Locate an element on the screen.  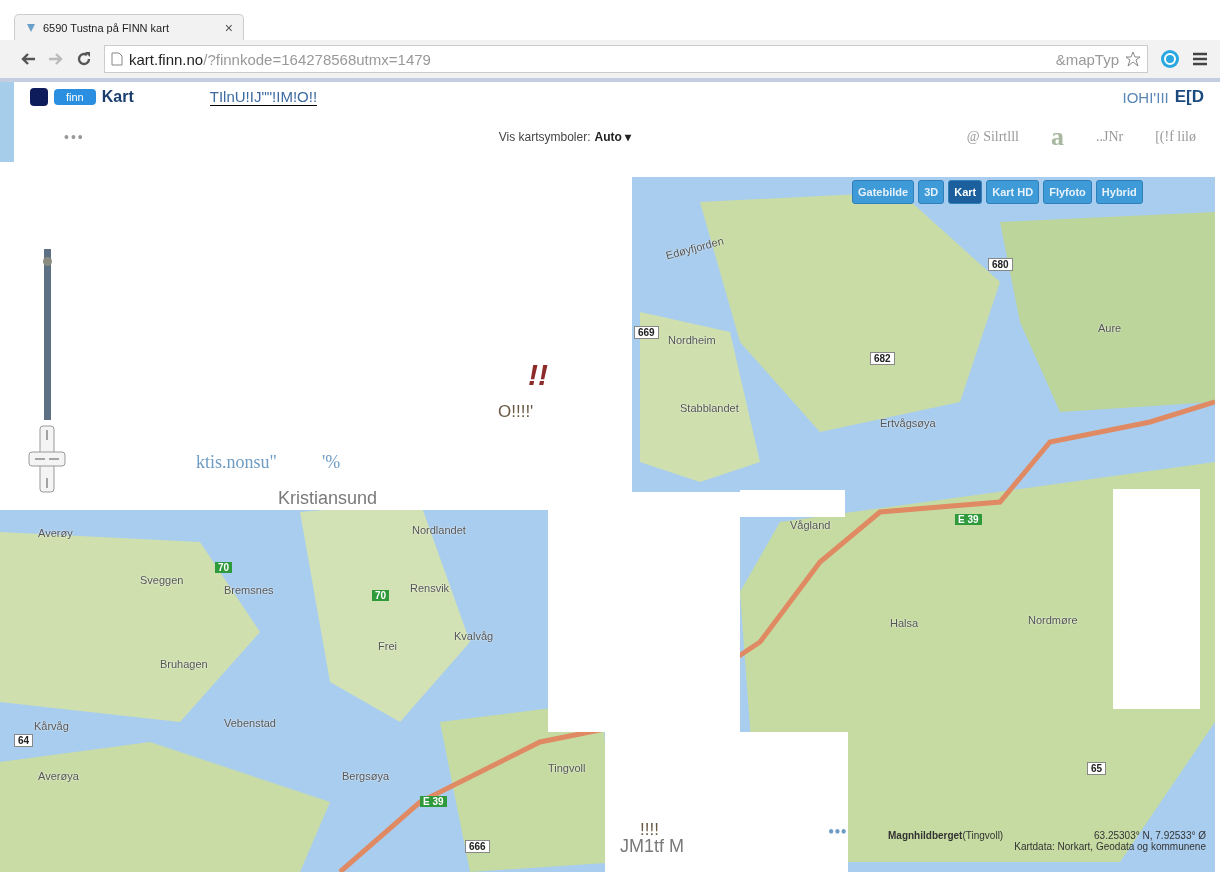
place-label: Kårvåg is located at coordinates (51, 726).